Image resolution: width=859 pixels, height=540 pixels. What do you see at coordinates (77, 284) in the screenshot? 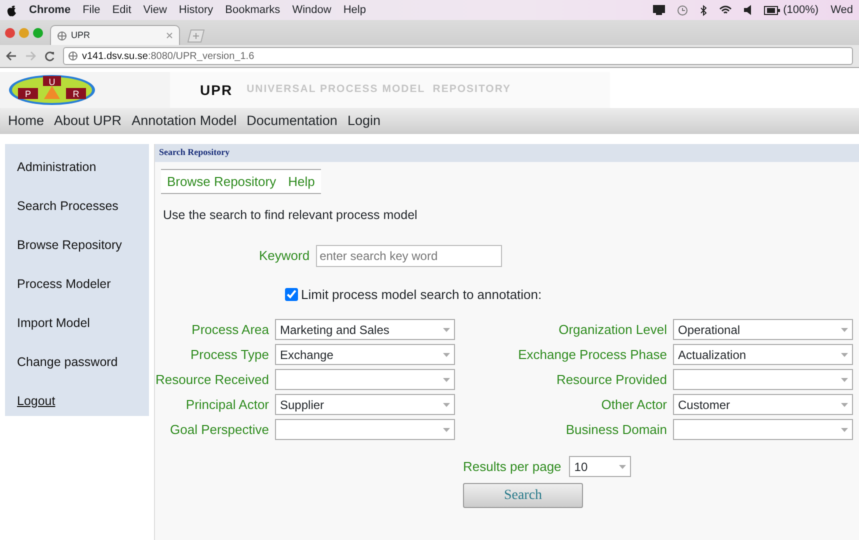
I see `sidebar-item: Process Modeler` at bounding box center [77, 284].